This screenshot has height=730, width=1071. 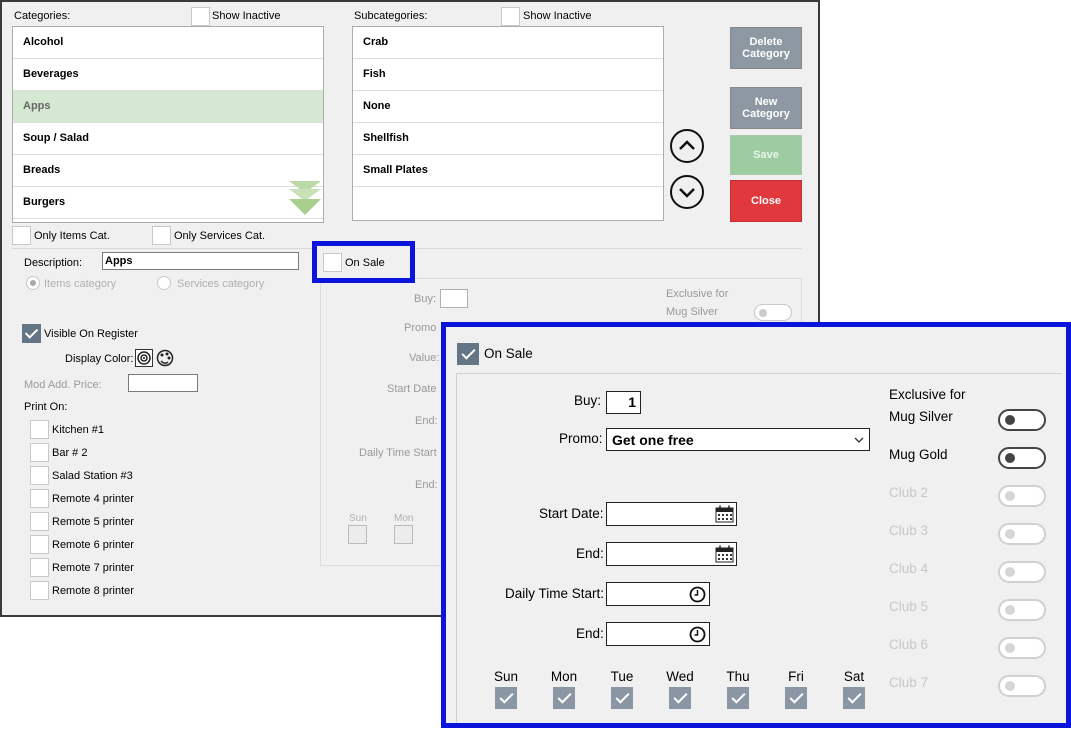 I want to click on categories-show-inactive-checkbox, so click(x=200, y=16).